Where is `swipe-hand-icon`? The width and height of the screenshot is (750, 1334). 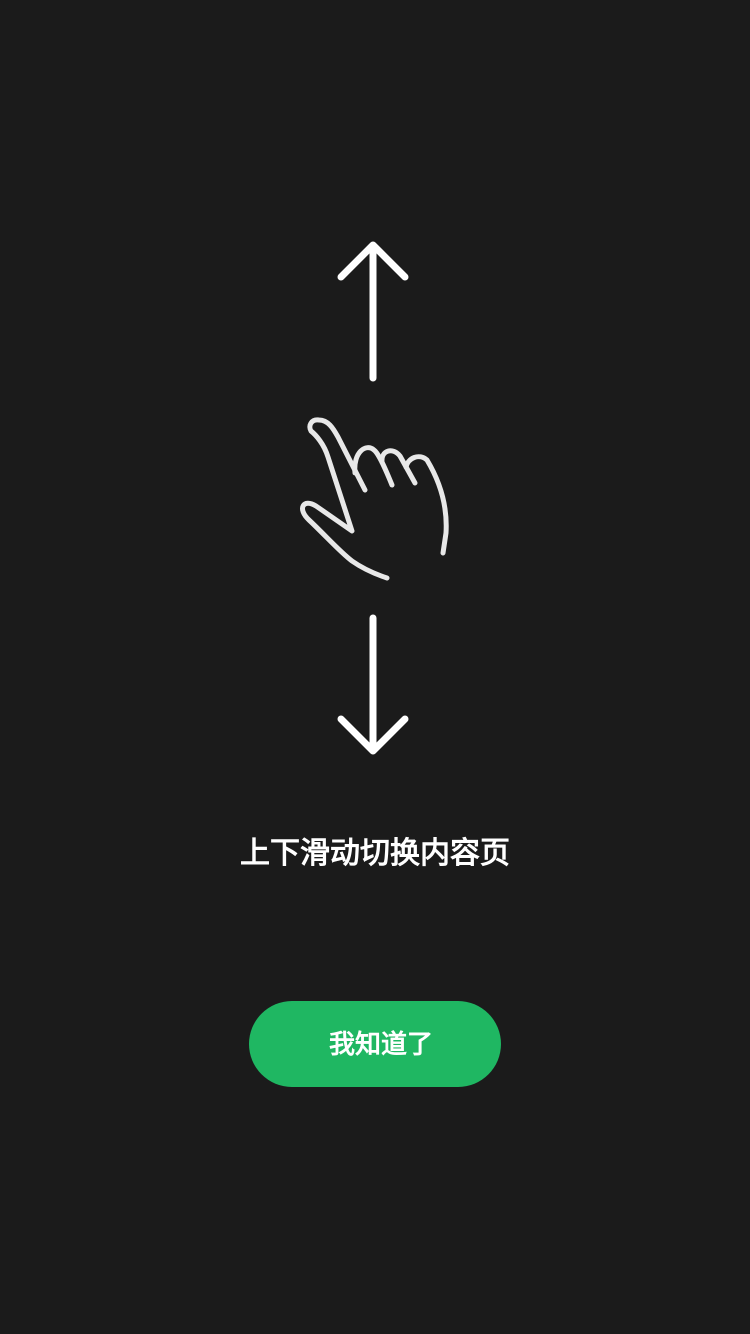
swipe-hand-icon is located at coordinates (374, 499).